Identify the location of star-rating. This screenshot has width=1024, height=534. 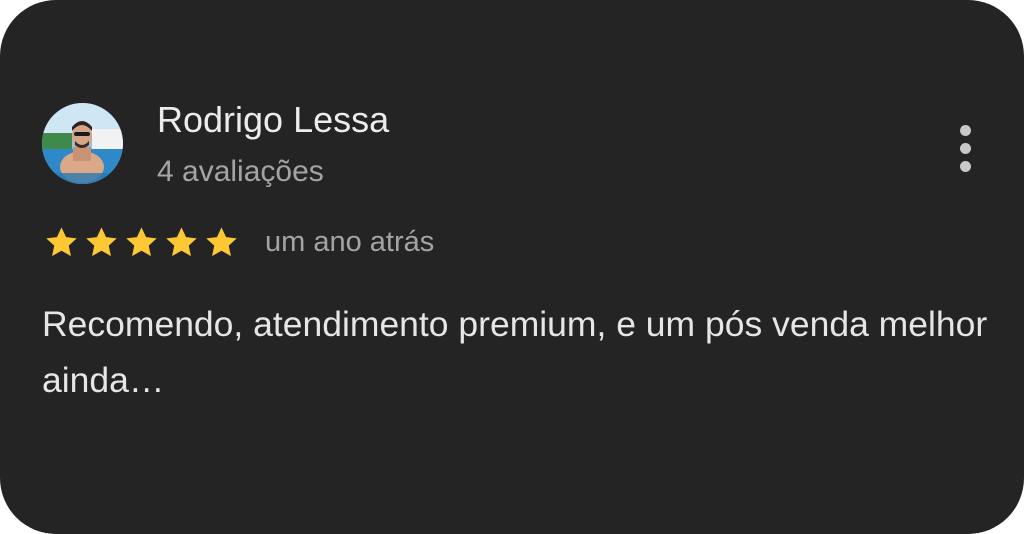
(141, 242).